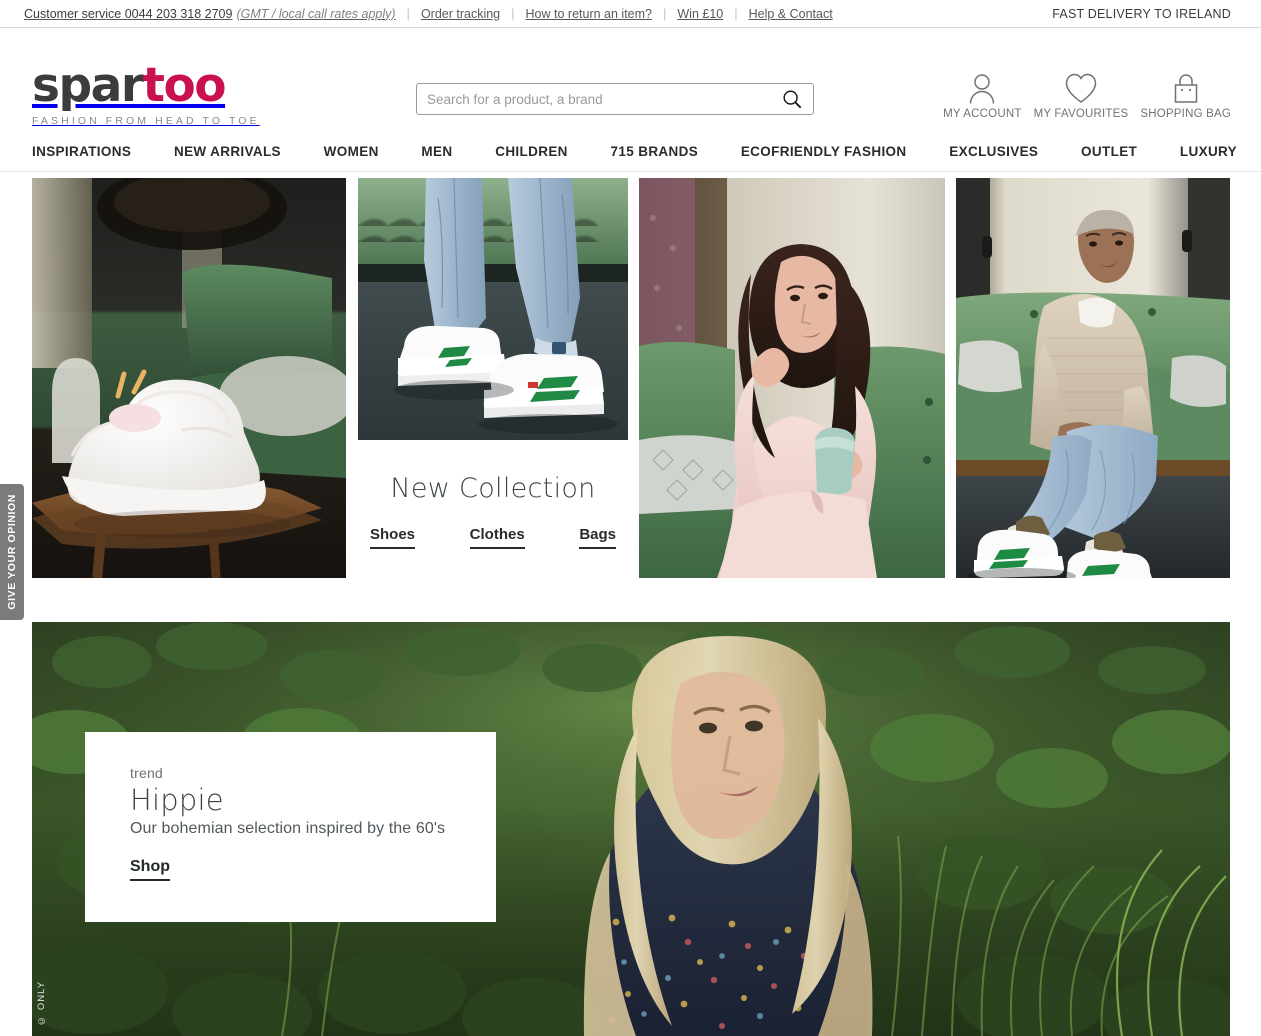  What do you see at coordinates (497, 537) in the screenshot?
I see `new-collection-clothes-link: Clothes` at bounding box center [497, 537].